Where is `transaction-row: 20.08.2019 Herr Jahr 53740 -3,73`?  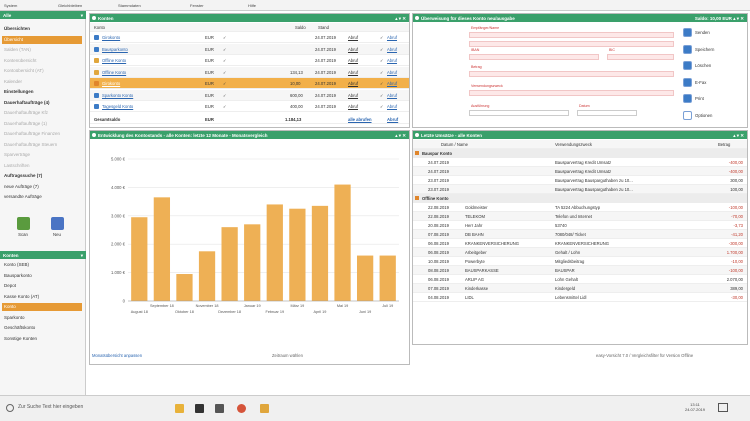 transaction-row: 20.08.2019 Herr Jahr 53740 -3,73 is located at coordinates (580, 225).